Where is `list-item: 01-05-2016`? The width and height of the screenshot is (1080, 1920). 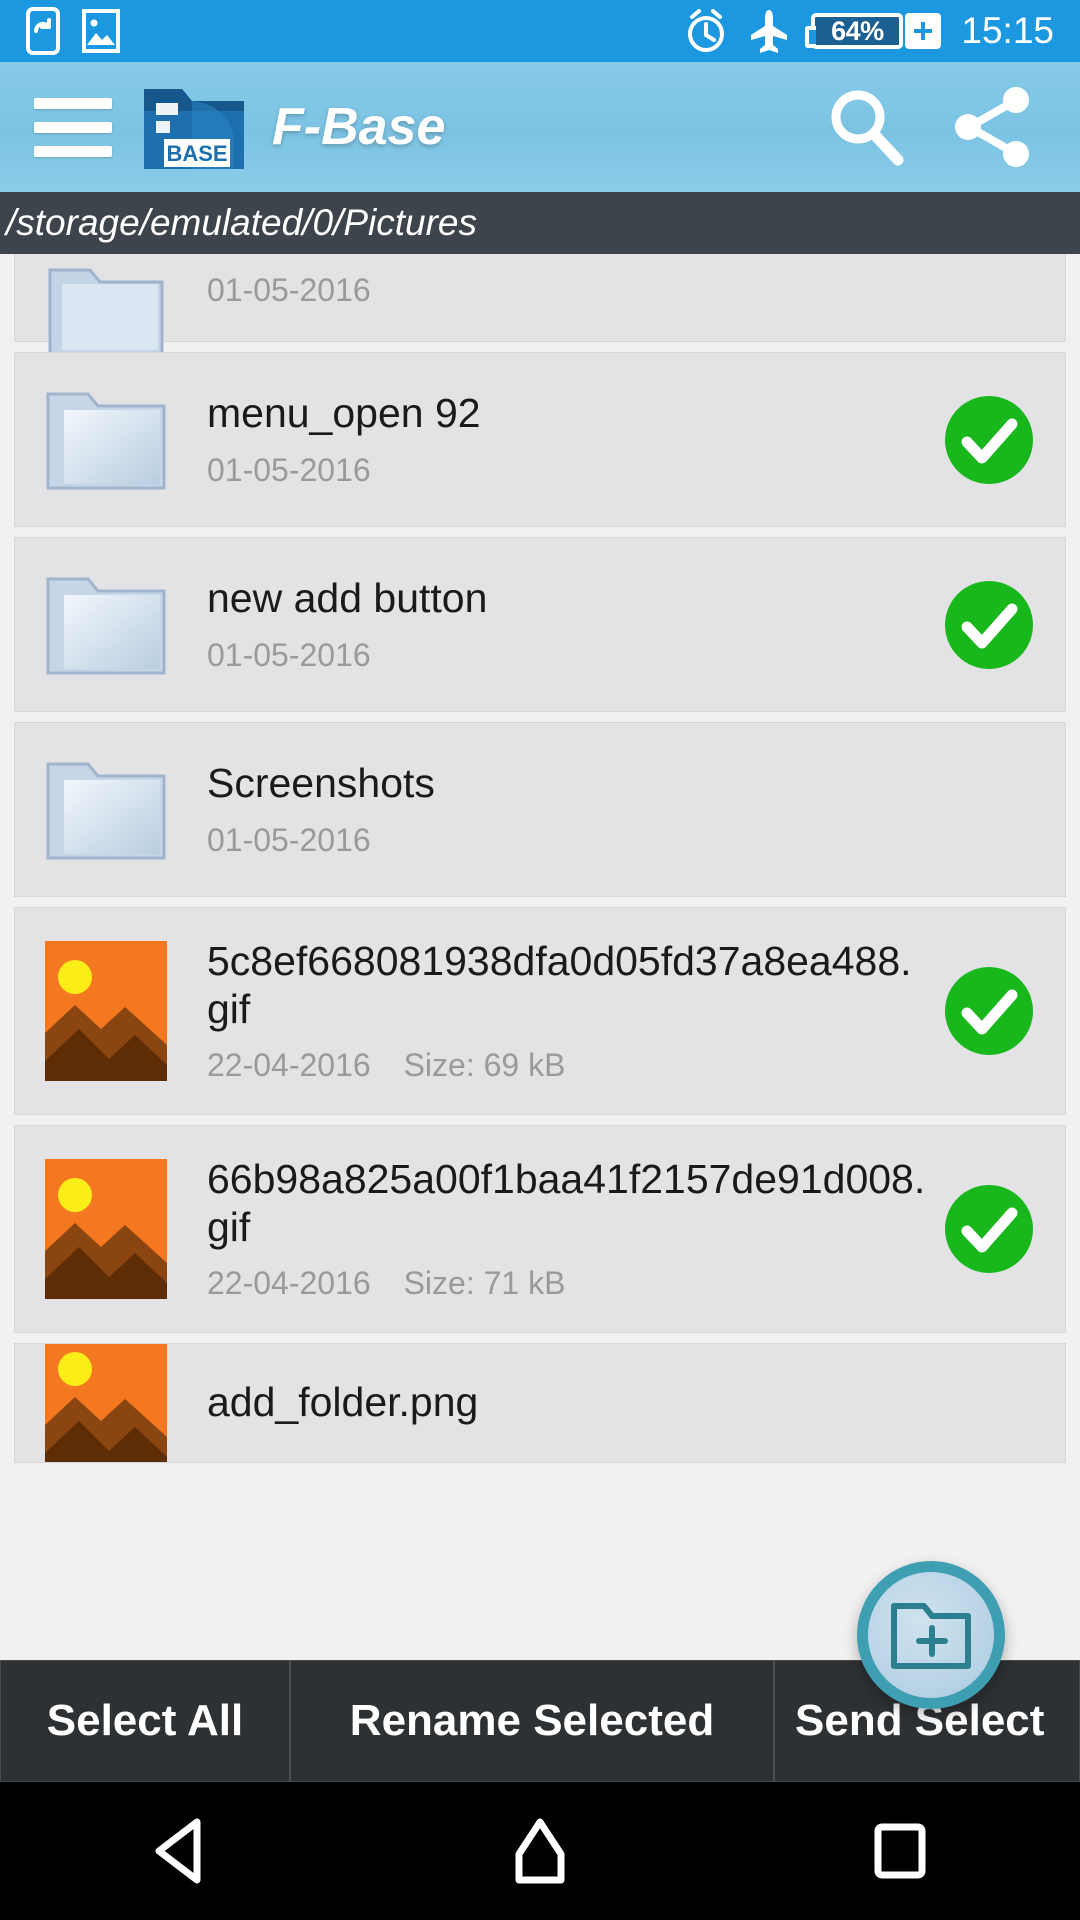
list-item: 01-05-2016 is located at coordinates (540, 306).